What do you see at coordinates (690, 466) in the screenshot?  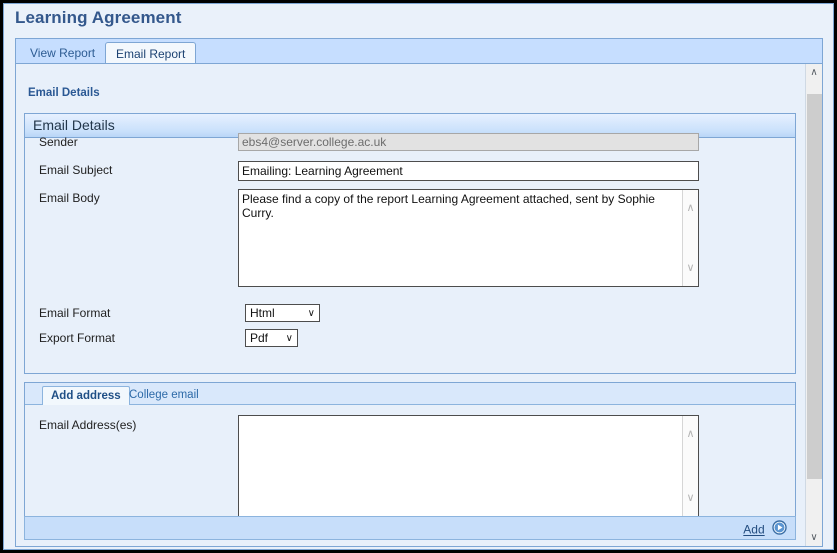 I see `email-addresses-scrollbar: ∧ ∨` at bounding box center [690, 466].